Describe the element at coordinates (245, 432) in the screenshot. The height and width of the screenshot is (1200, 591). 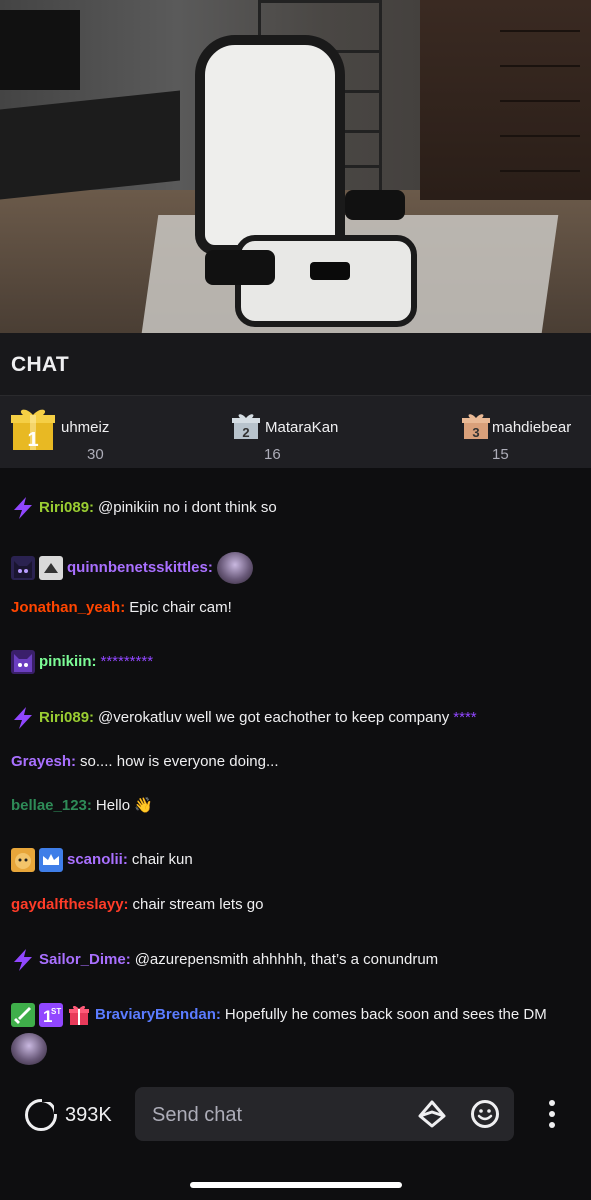
I see `svg-text: 2` at that location.